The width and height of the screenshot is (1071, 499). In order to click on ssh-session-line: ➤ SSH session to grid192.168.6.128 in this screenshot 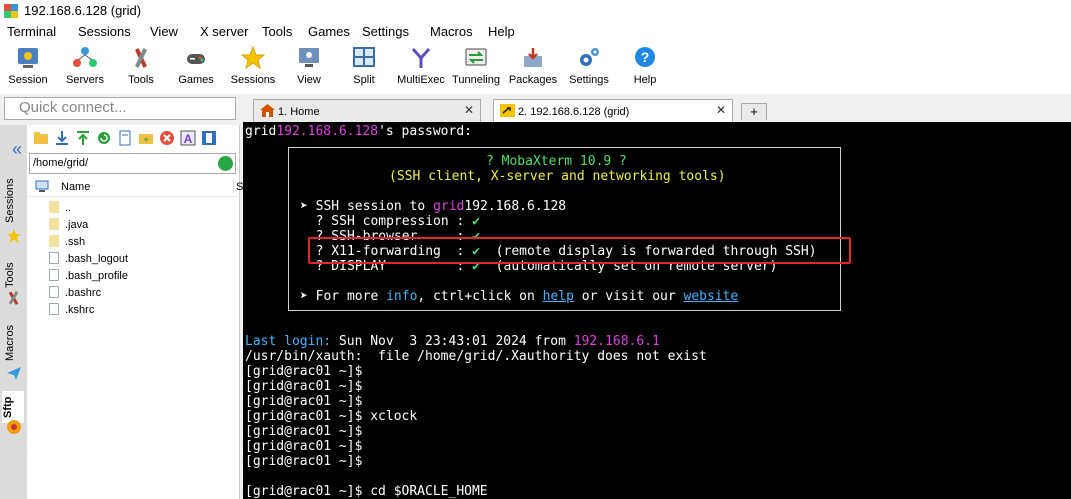, I will do `click(433, 206)`.